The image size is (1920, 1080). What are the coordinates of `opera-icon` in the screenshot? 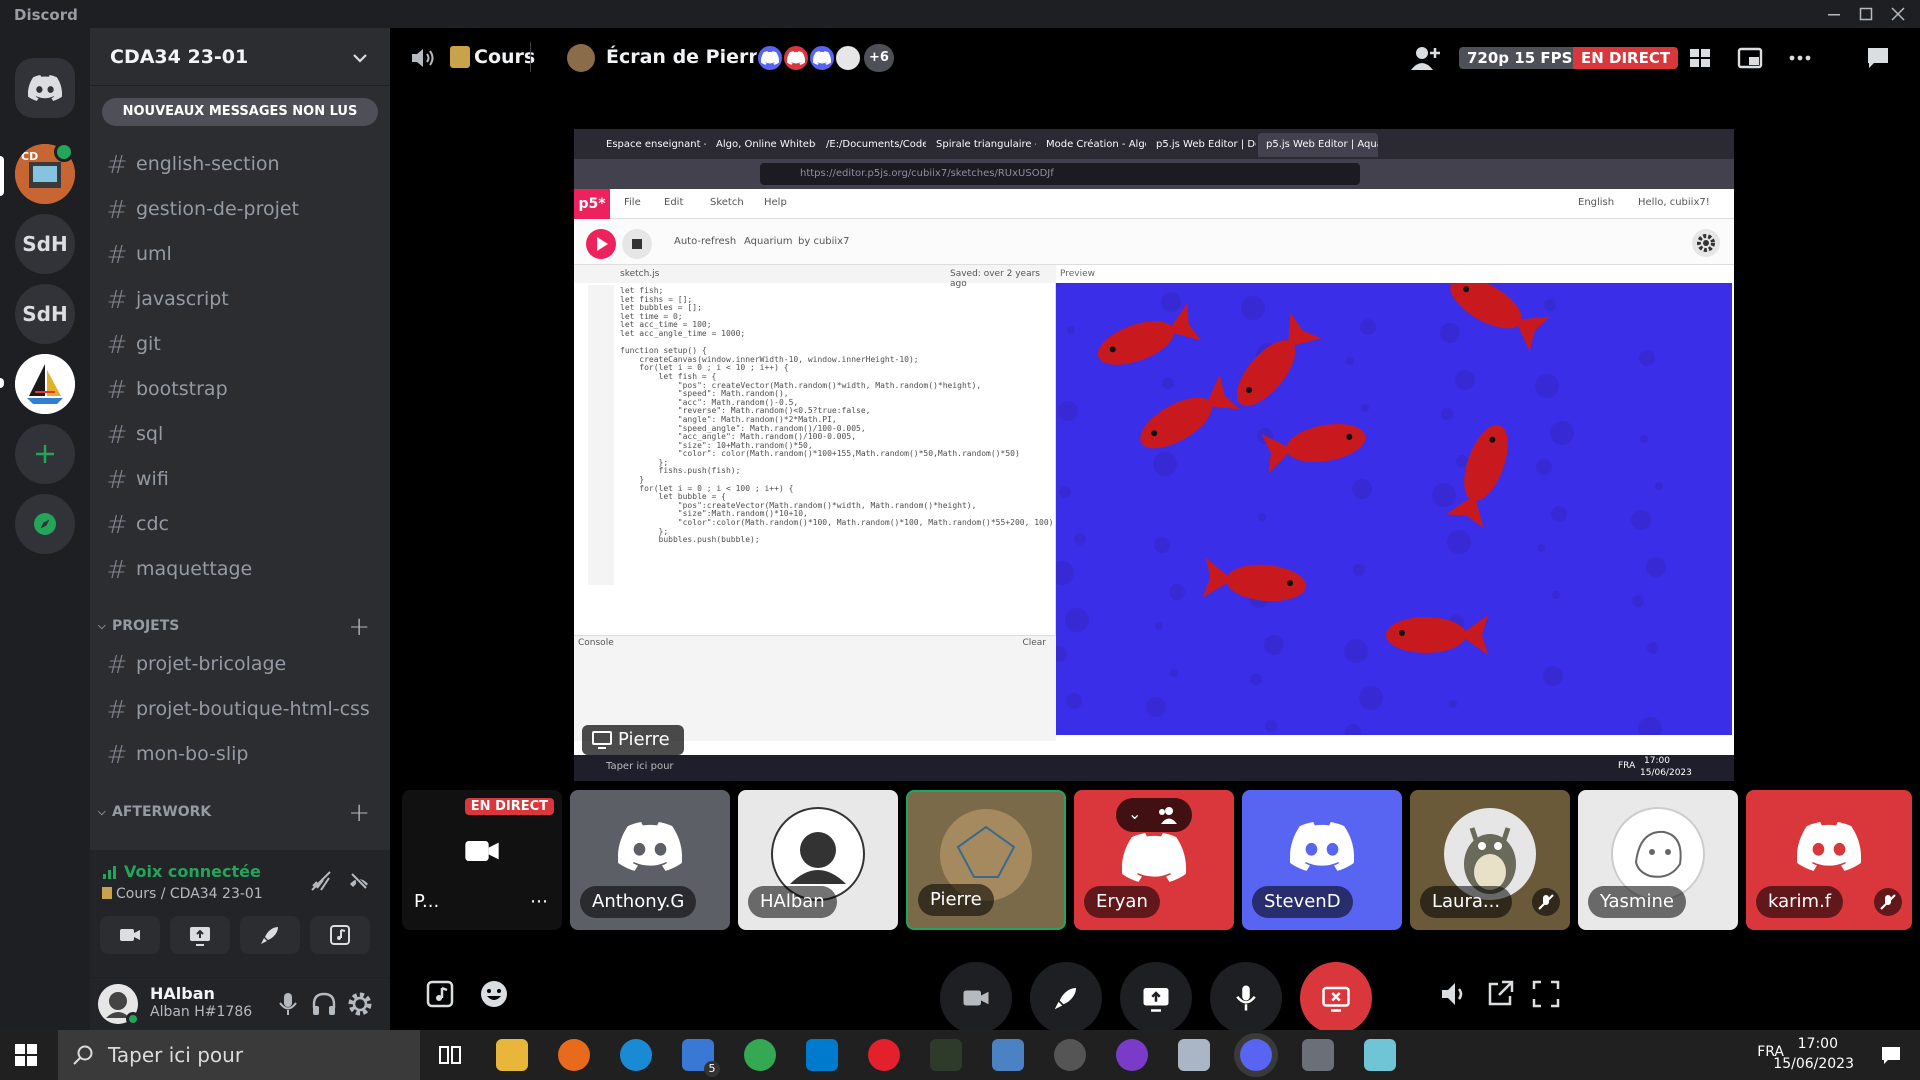 It's located at (884, 1055).